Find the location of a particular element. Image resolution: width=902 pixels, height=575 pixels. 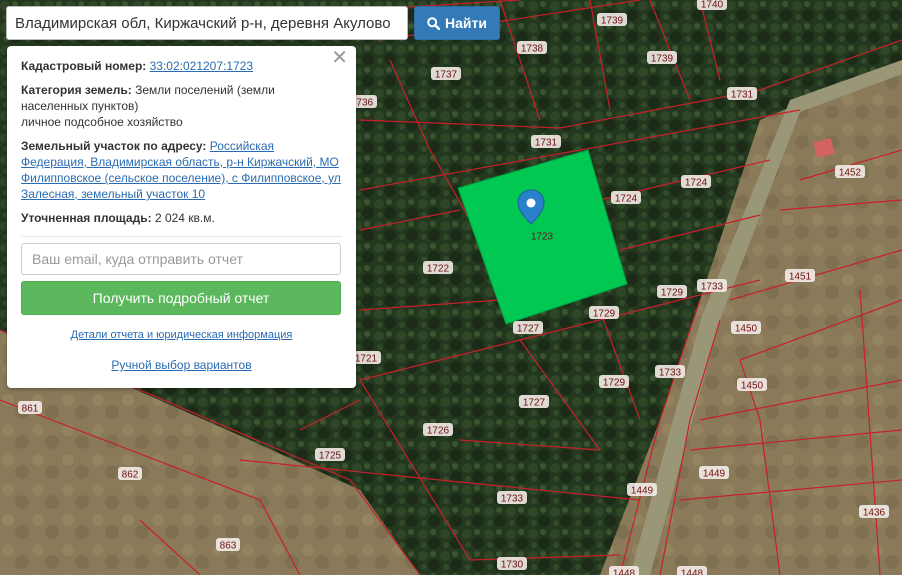

parcel-label-1725: 1725 is located at coordinates (330, 456).